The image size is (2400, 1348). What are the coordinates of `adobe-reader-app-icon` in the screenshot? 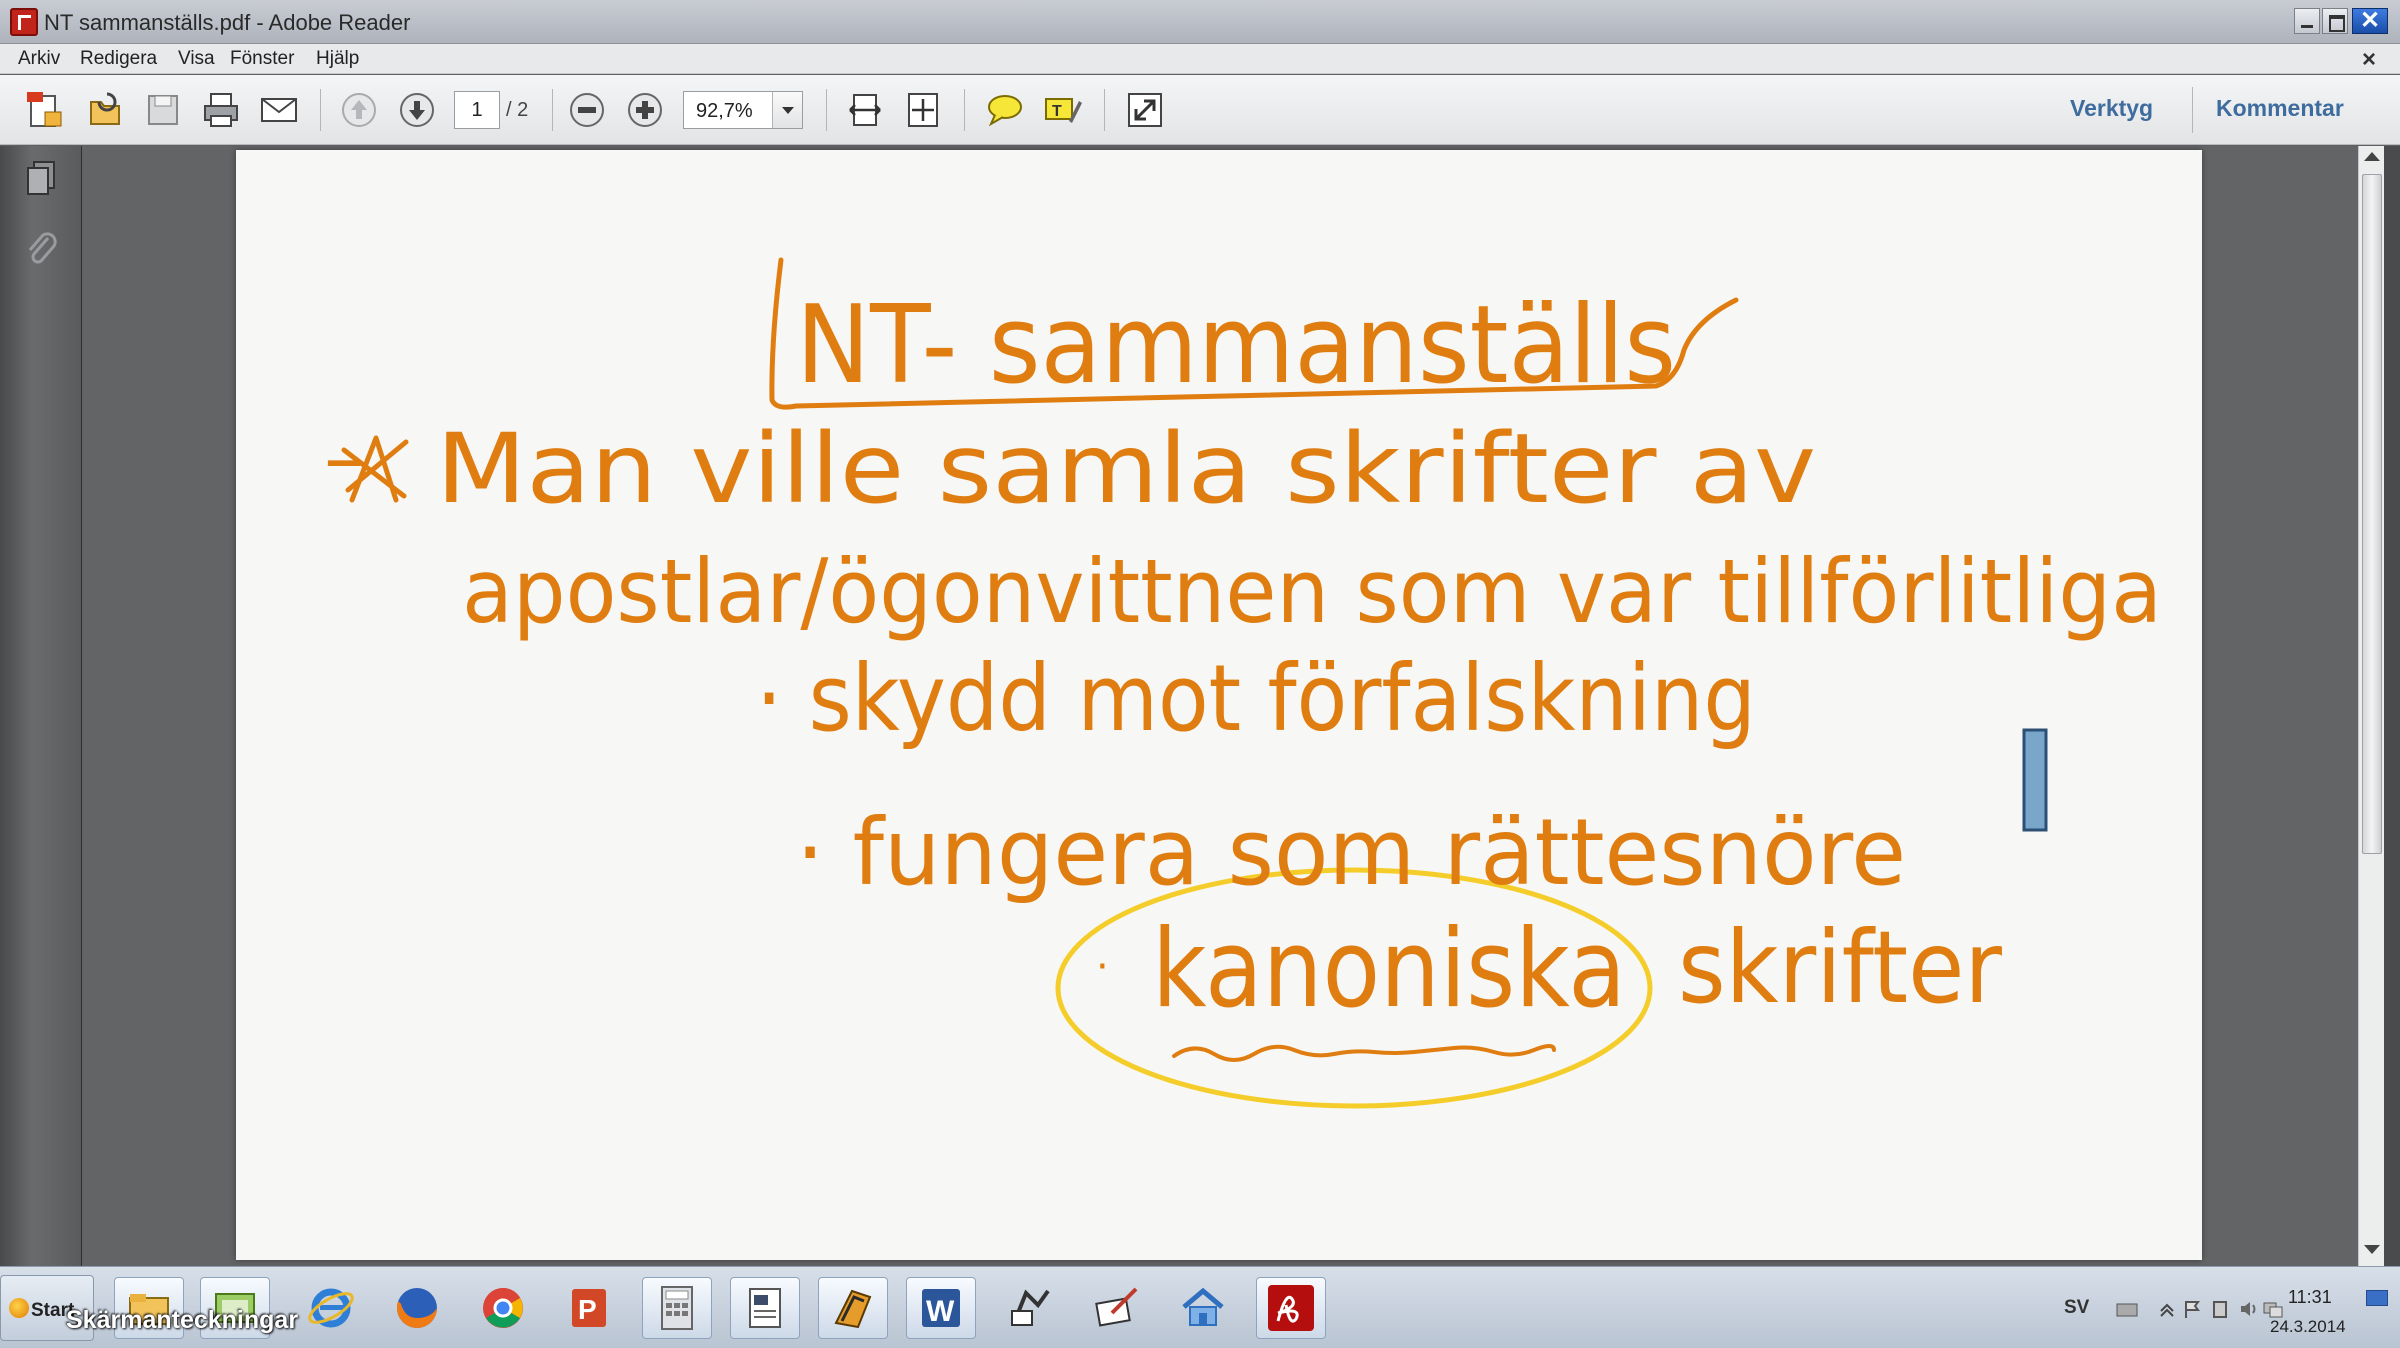 It's located at (24, 22).